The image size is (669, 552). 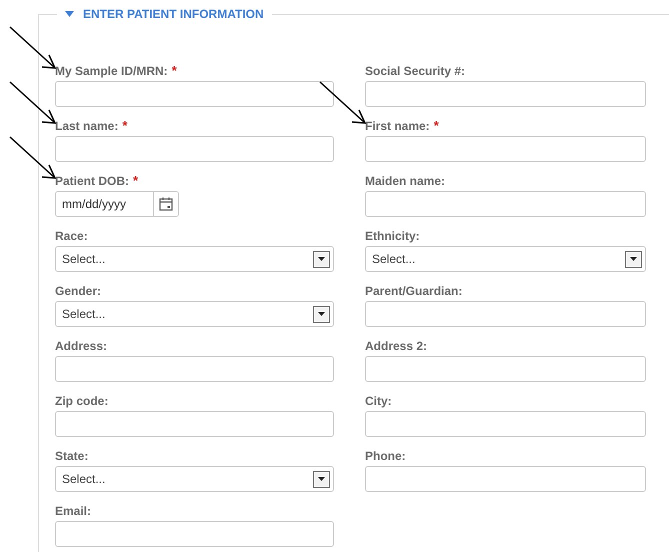 I want to click on field-label: First name:, so click(x=397, y=126).